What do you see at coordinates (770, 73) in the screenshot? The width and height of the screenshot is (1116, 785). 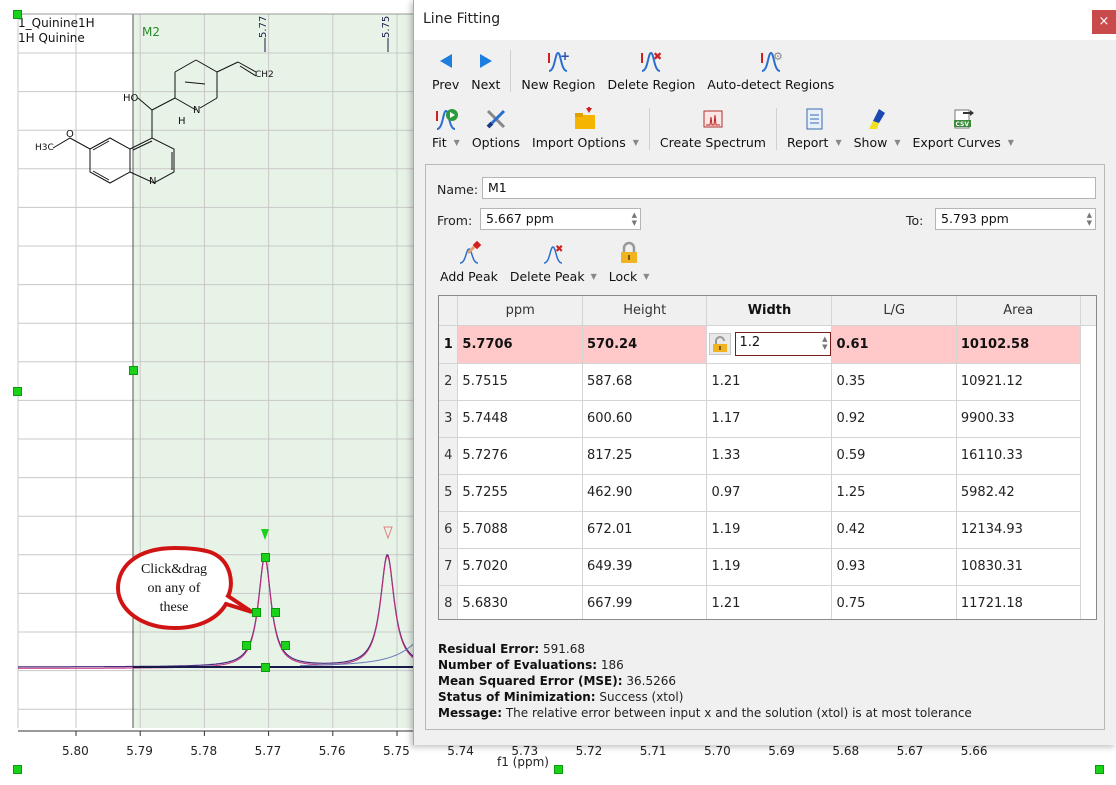 I see `auto-detect-regions-button: ⚙ Auto-detect Regions` at bounding box center [770, 73].